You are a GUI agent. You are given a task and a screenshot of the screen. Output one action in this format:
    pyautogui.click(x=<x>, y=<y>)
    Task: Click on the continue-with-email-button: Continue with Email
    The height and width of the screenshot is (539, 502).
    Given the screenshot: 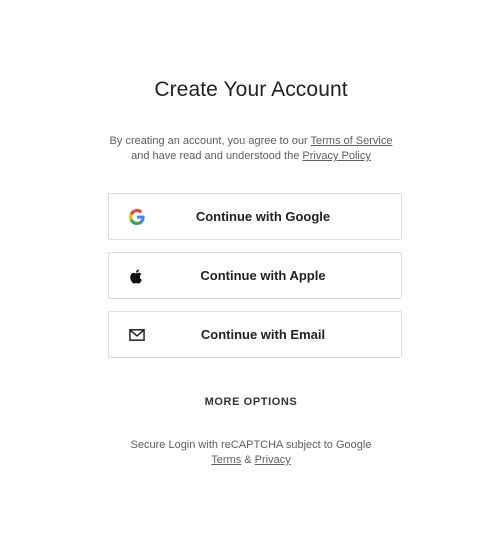 What is the action you would take?
    pyautogui.click(x=255, y=334)
    